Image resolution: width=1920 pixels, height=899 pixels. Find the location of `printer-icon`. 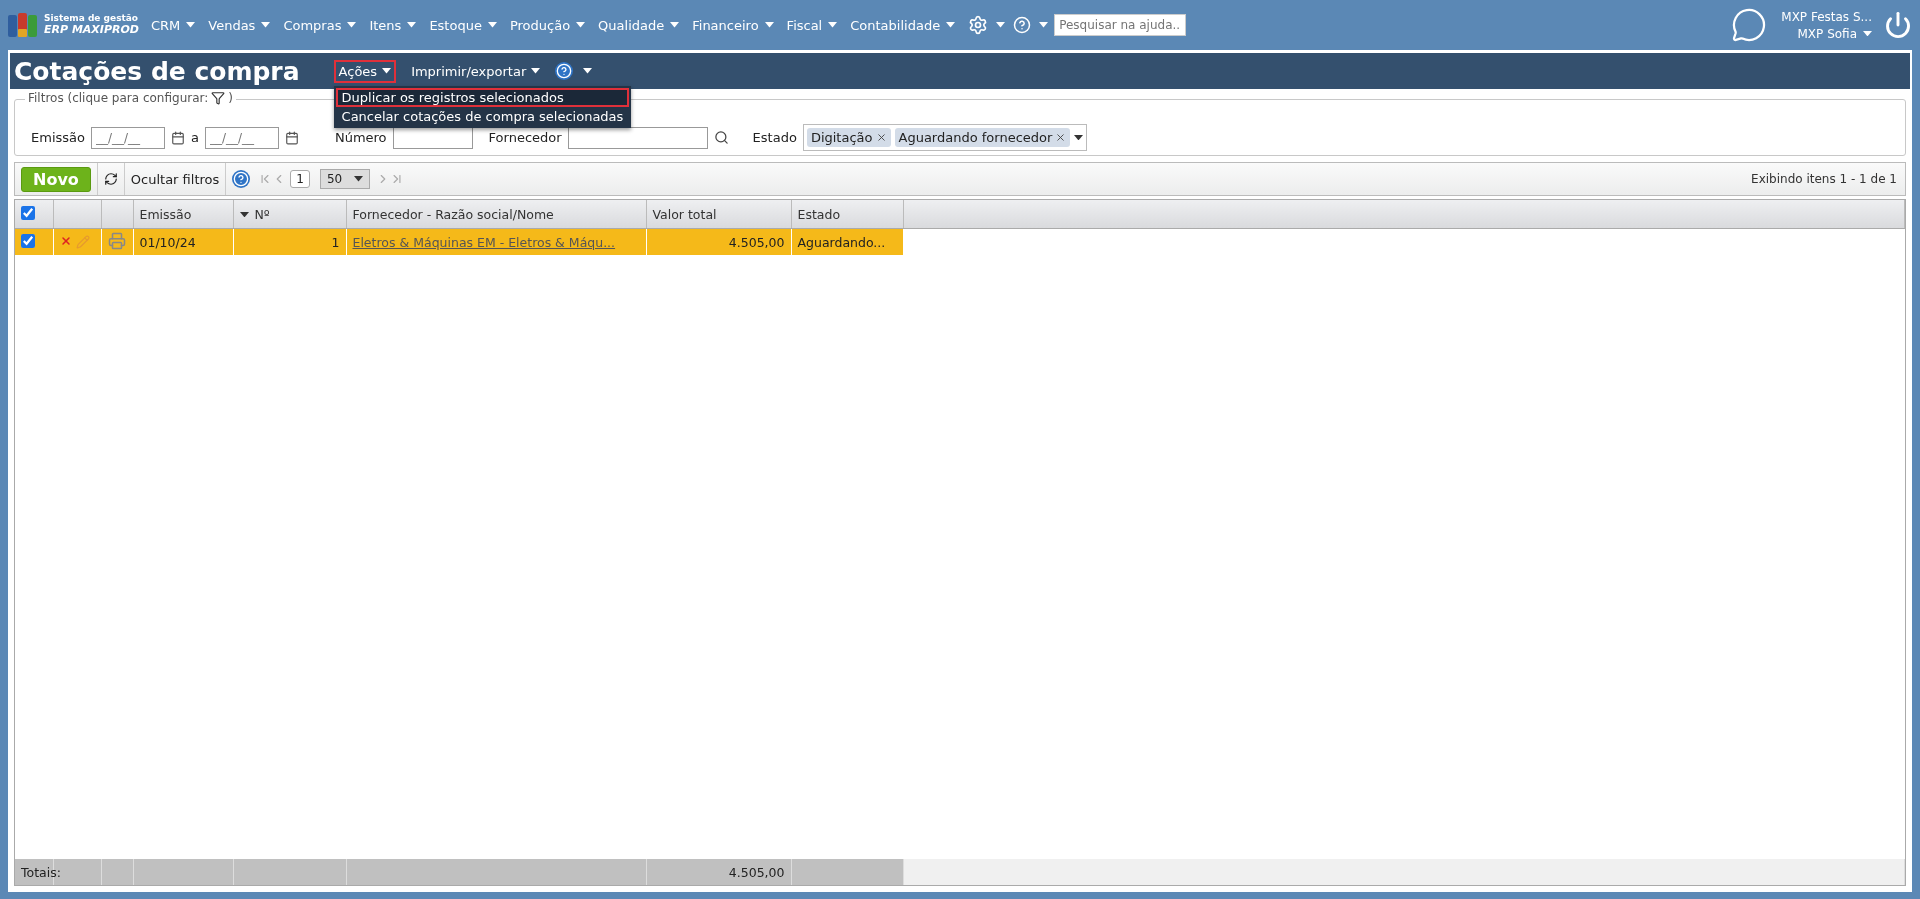

printer-icon is located at coordinates (116, 240).